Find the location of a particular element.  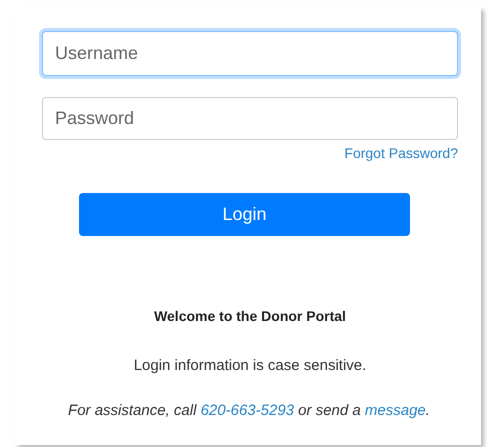

login-button: Login is located at coordinates (244, 214).